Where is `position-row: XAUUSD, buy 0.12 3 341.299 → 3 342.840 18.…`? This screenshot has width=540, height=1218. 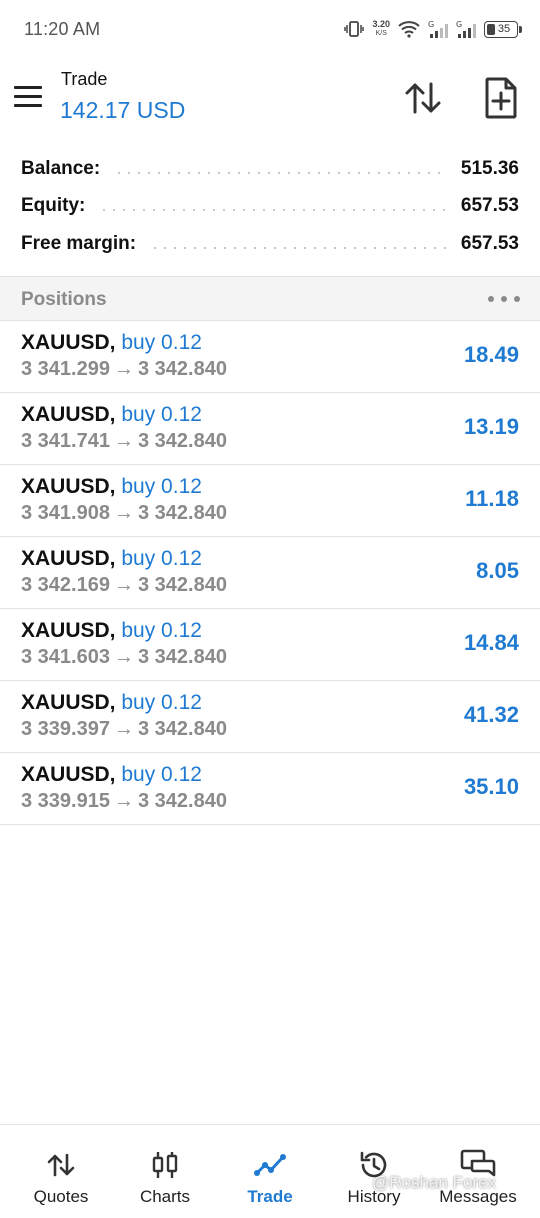
position-row: XAUUSD, buy 0.12 3 341.299 → 3 342.840 18.… is located at coordinates (270, 357).